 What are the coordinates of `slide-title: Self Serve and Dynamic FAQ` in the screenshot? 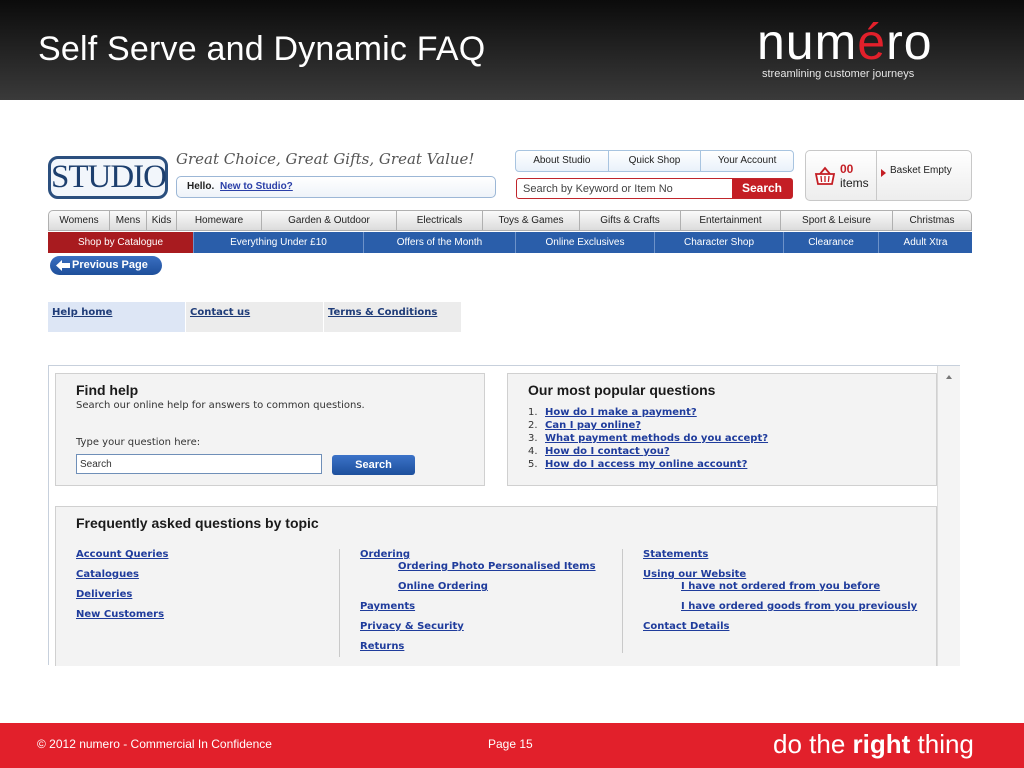 It's located at (262, 49).